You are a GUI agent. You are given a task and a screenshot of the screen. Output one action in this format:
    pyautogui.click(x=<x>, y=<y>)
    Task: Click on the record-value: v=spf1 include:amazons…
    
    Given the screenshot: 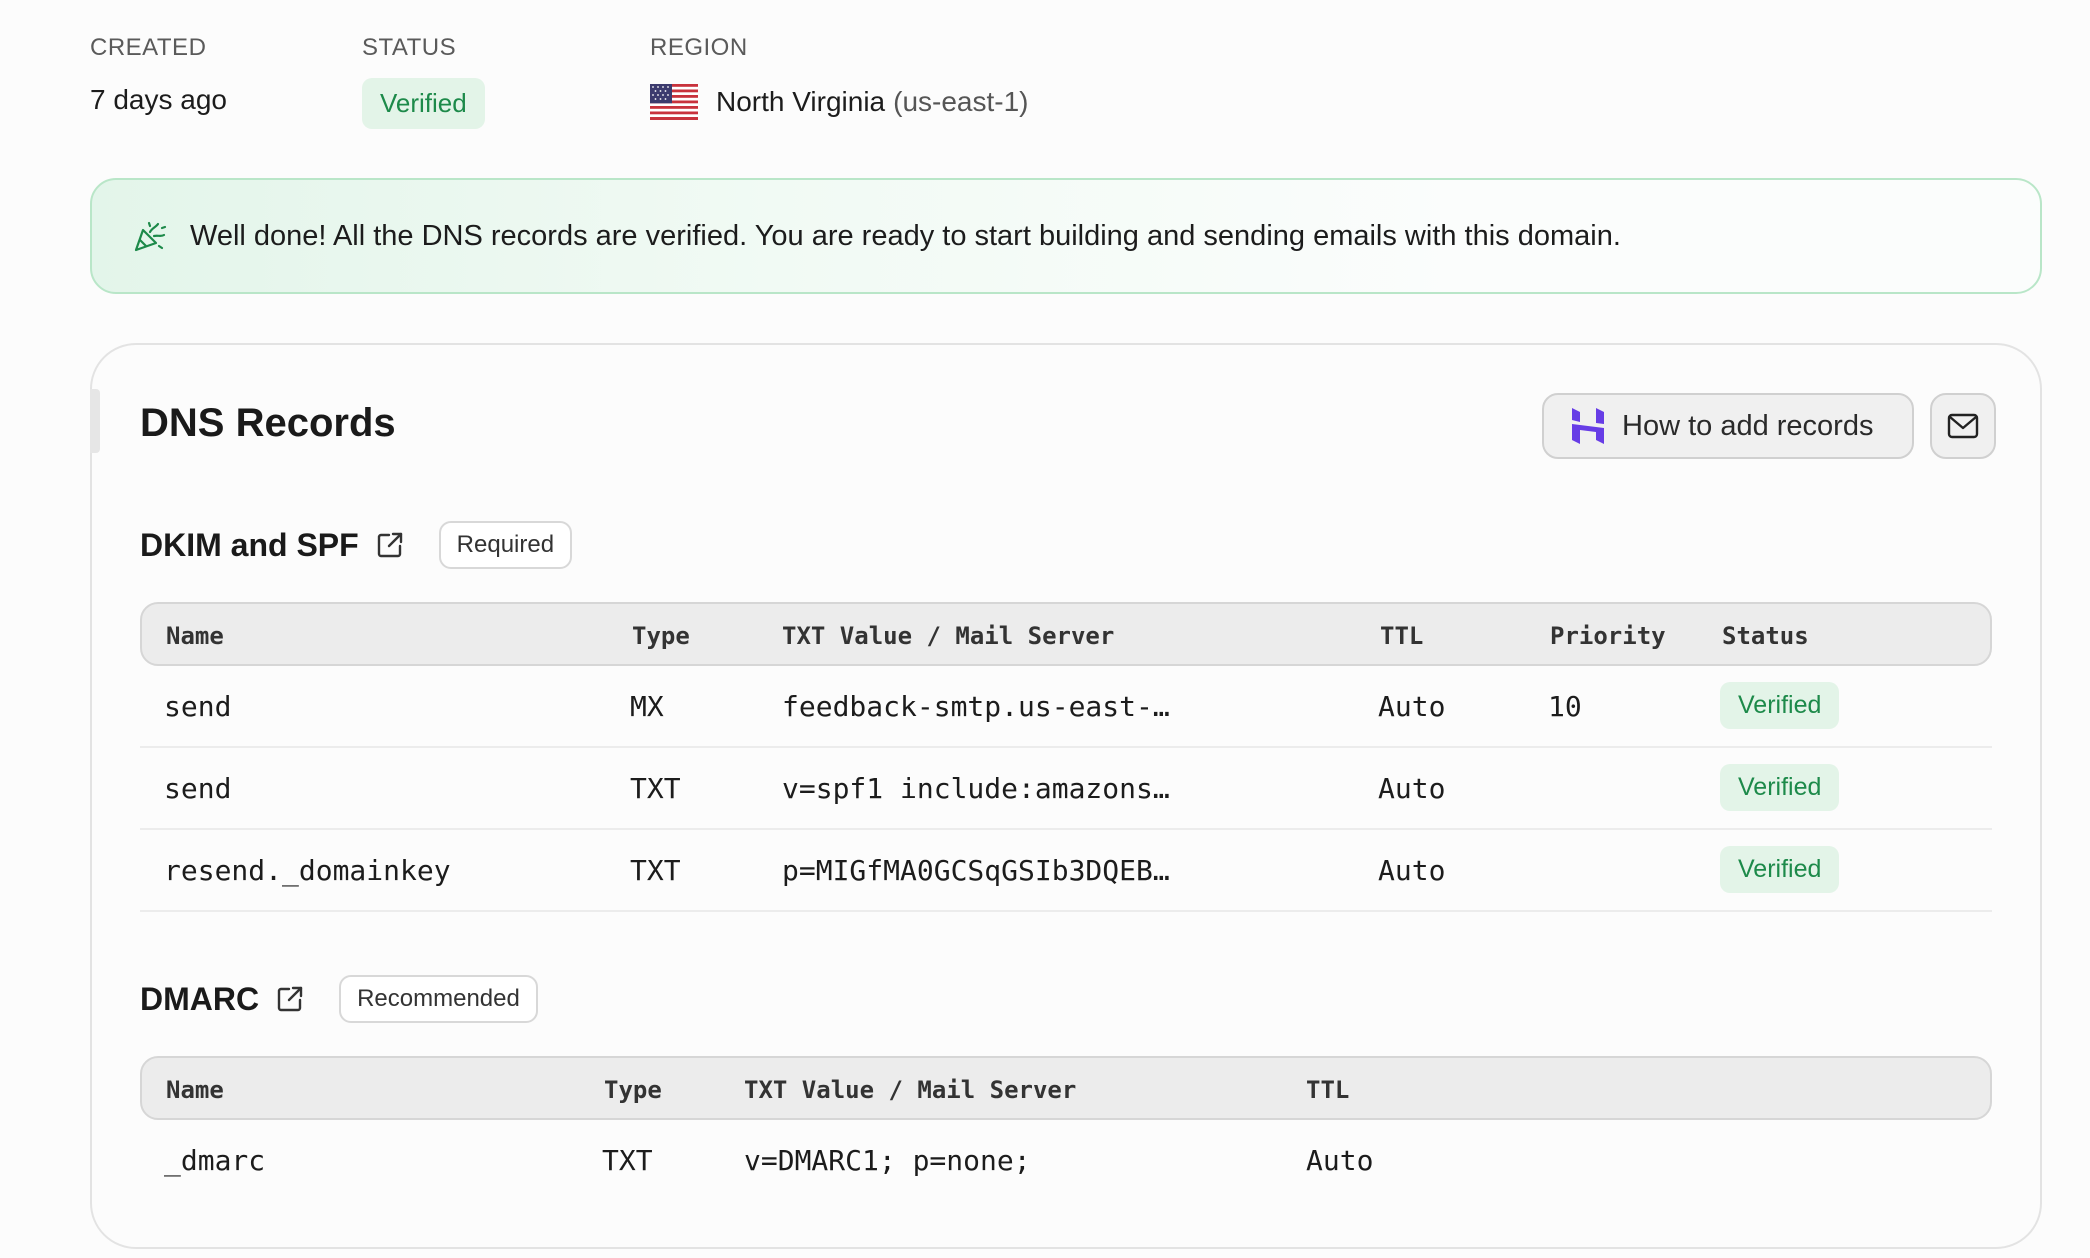 What is the action you would take?
    pyautogui.click(x=976, y=788)
    